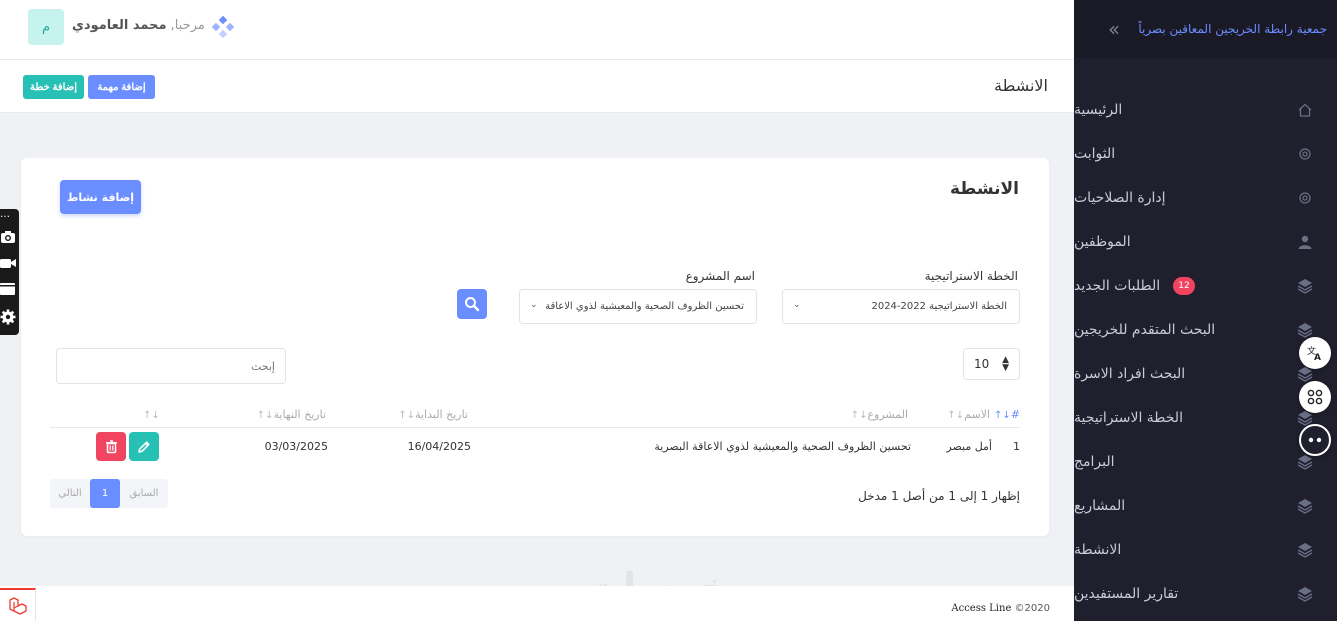  Describe the element at coordinates (151, 414) in the screenshot. I see `column-actions: ↓↑` at that location.